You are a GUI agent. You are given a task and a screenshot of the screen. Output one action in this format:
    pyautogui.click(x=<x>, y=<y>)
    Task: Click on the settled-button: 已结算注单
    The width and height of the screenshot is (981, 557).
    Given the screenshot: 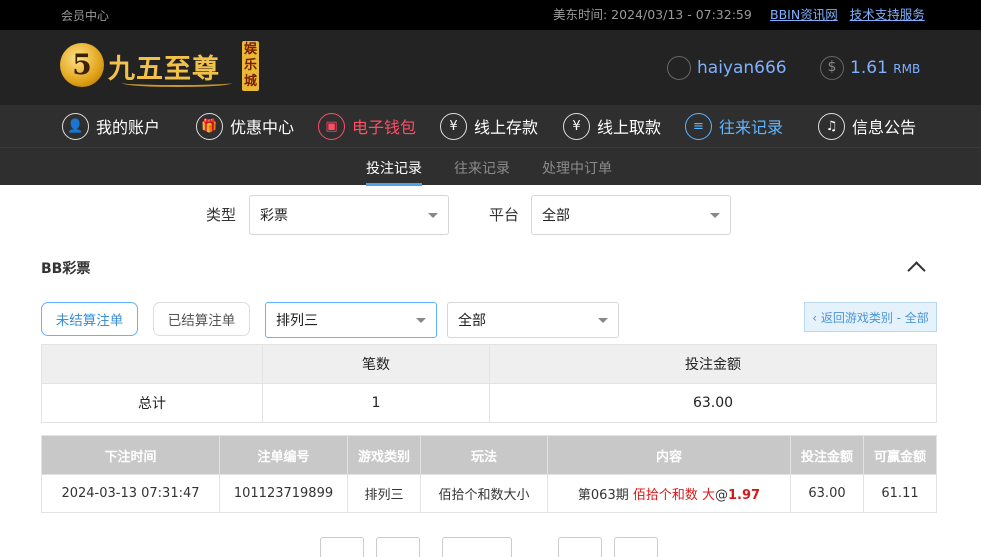 What is the action you would take?
    pyautogui.click(x=201, y=319)
    